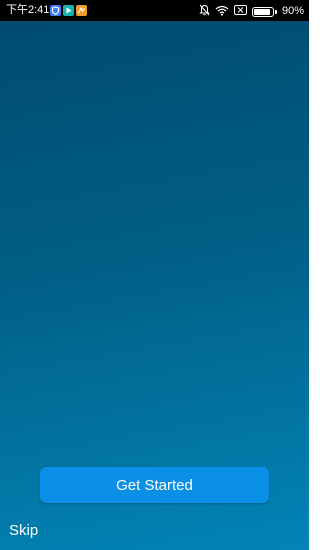 The height and width of the screenshot is (550, 320). What do you see at coordinates (55, 10) in the screenshot?
I see `shield-app-icon` at bounding box center [55, 10].